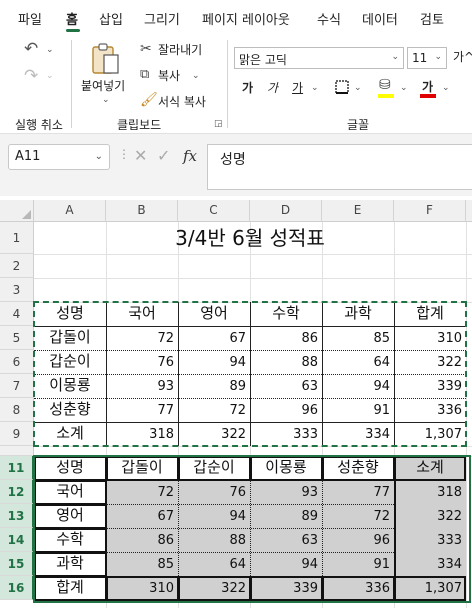 The image size is (472, 608). I want to click on border-icon, so click(342, 87).